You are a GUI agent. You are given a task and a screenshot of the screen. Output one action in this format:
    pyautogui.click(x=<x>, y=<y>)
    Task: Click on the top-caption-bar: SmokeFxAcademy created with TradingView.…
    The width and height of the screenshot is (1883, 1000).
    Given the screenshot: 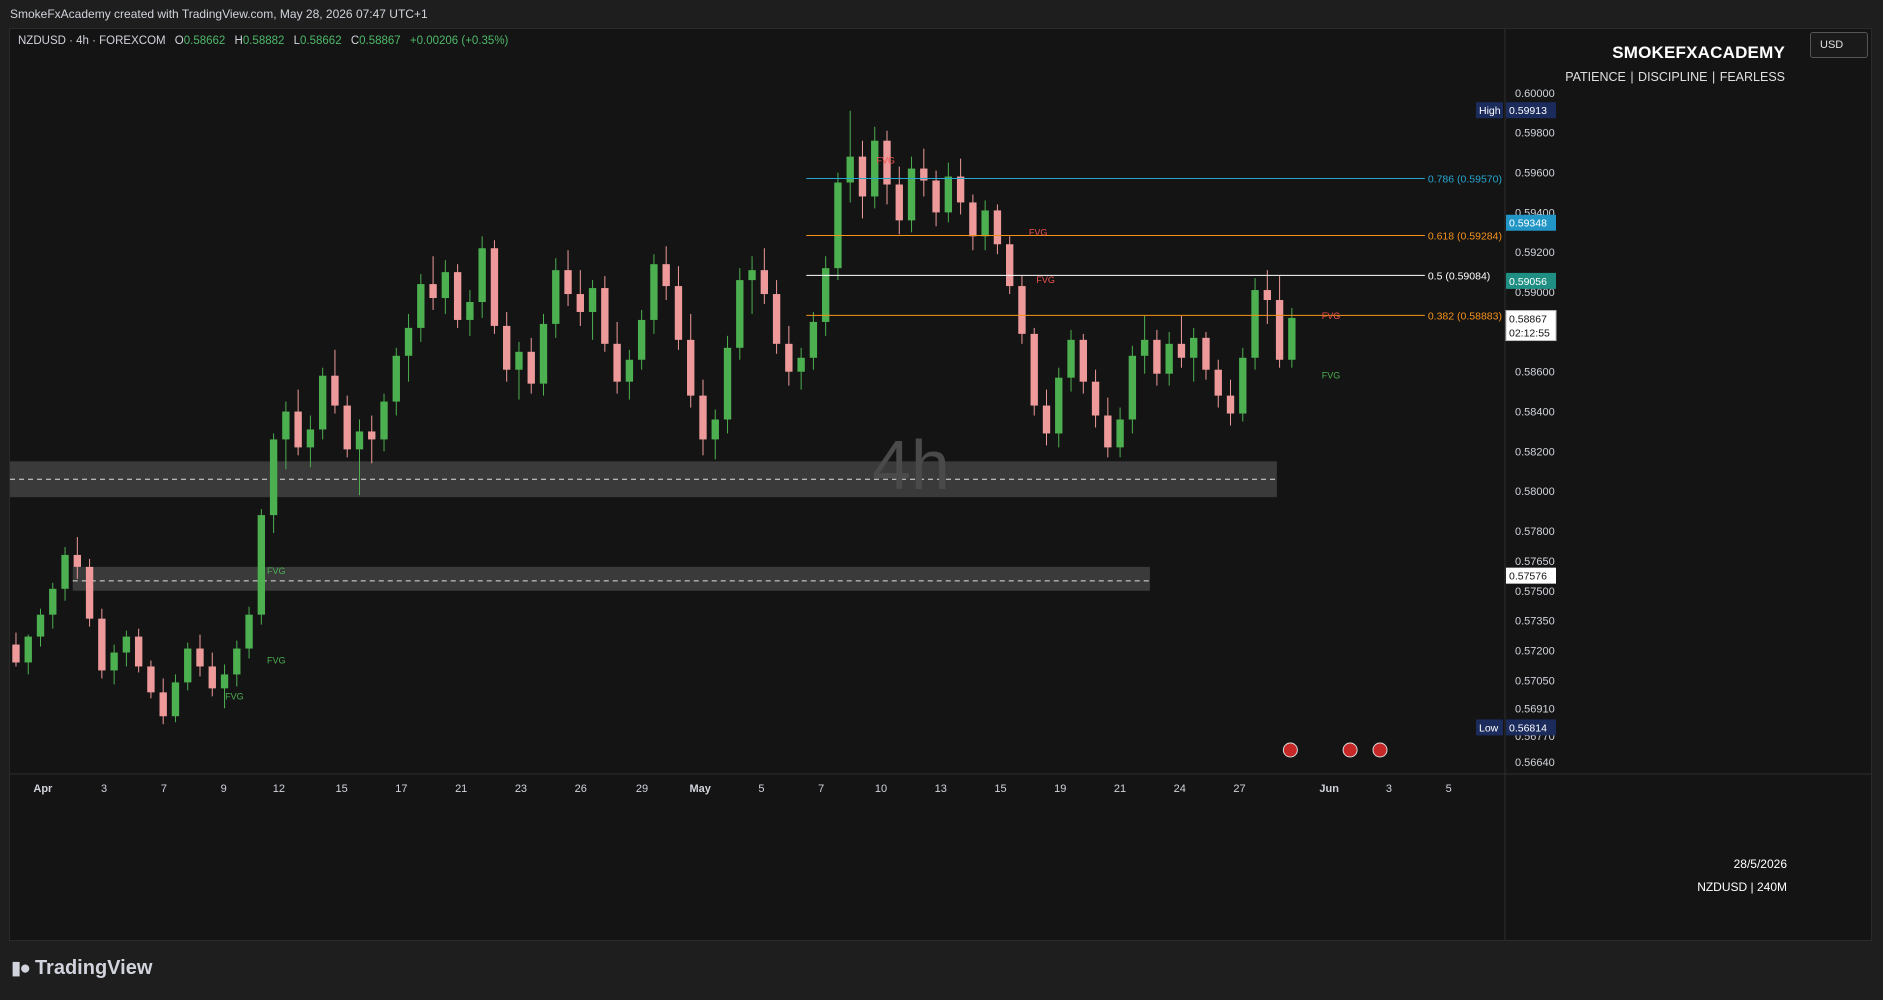 What is the action you would take?
    pyautogui.click(x=941, y=14)
    